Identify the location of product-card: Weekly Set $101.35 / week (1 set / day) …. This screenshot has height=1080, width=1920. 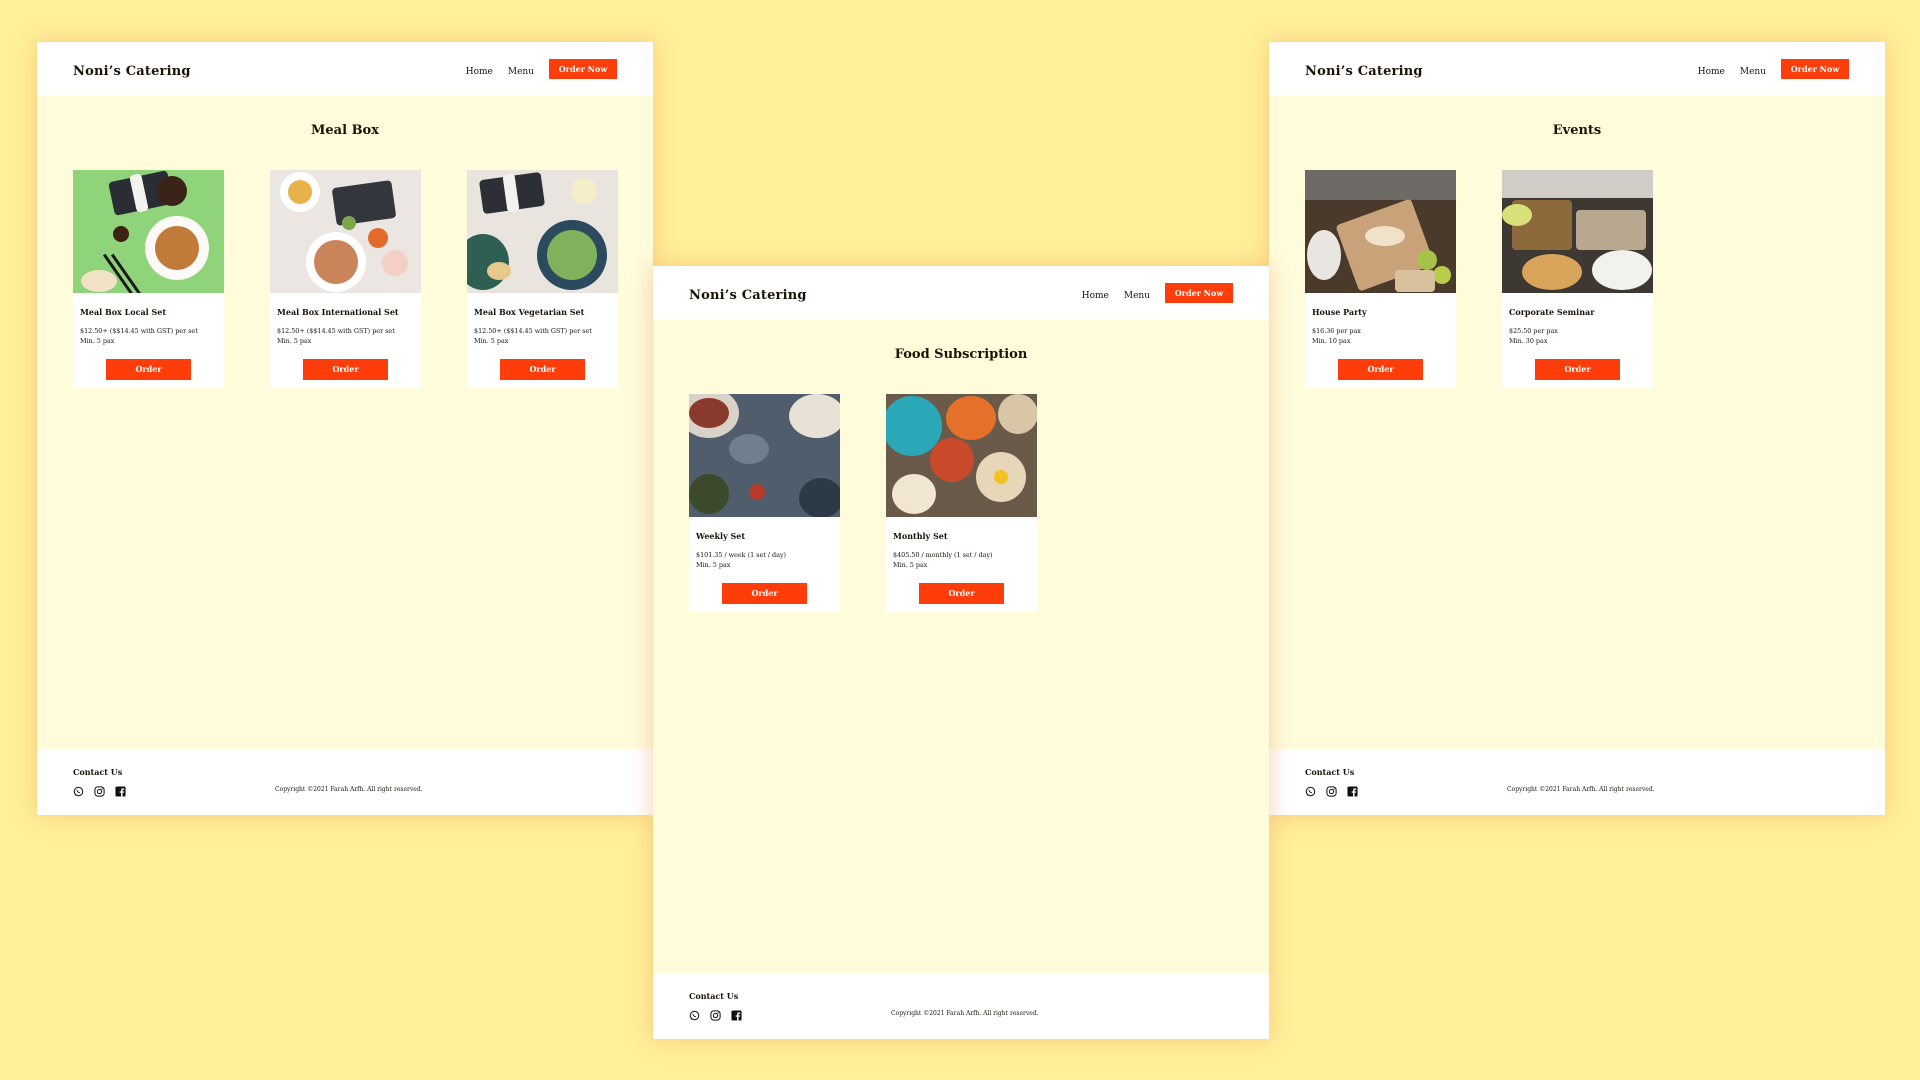
(764, 503).